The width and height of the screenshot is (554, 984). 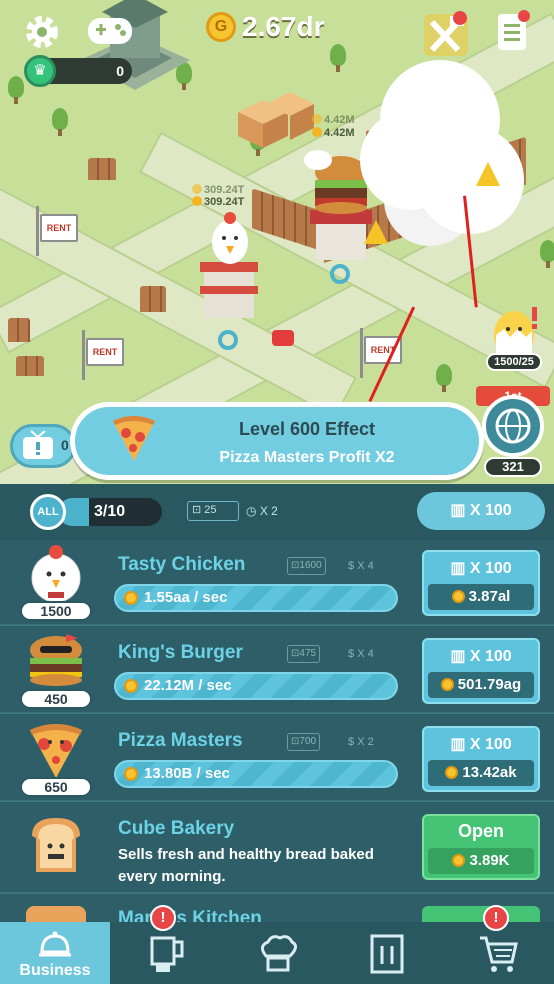 I want to click on level-effect-banner: Level 600 Effect Pizza Masters Profit X2, so click(x=277, y=441).